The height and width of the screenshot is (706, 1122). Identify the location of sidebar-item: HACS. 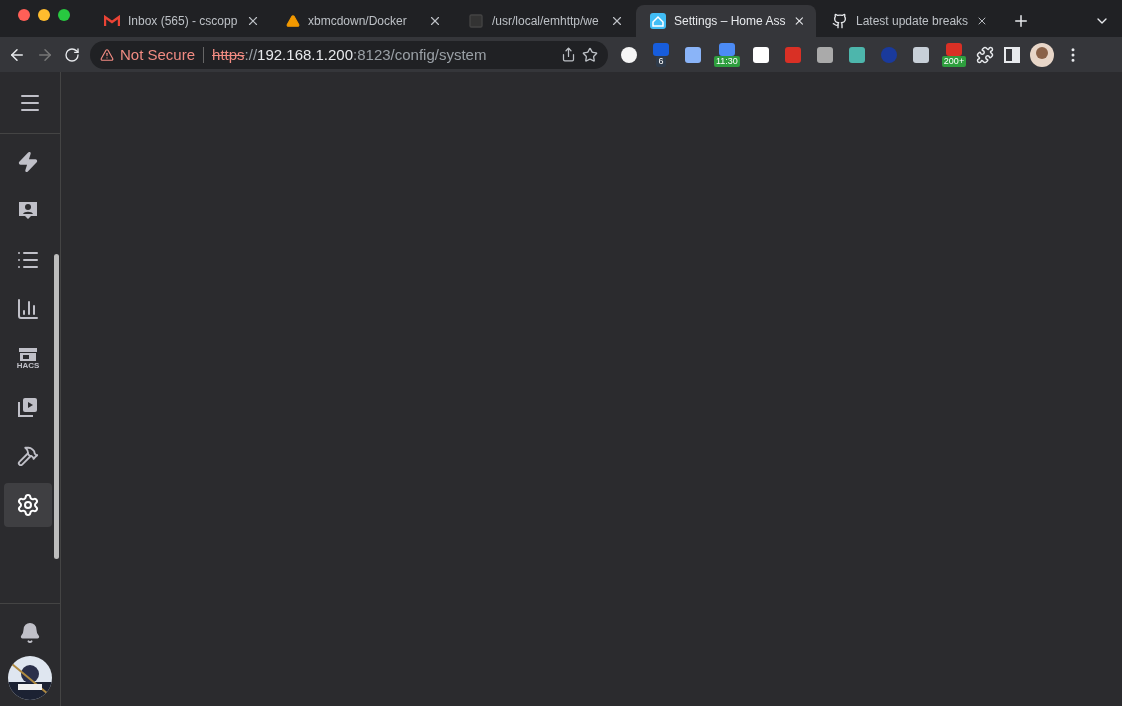
(28, 358).